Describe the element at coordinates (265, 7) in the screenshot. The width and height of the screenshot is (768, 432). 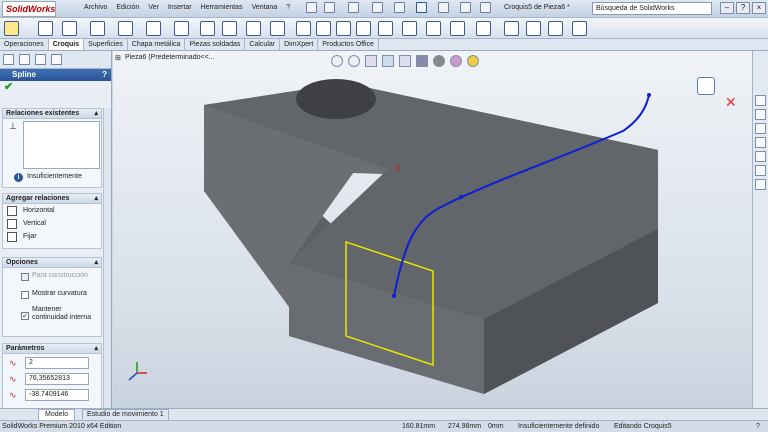
I see `menu-ventana: Ventana` at that location.